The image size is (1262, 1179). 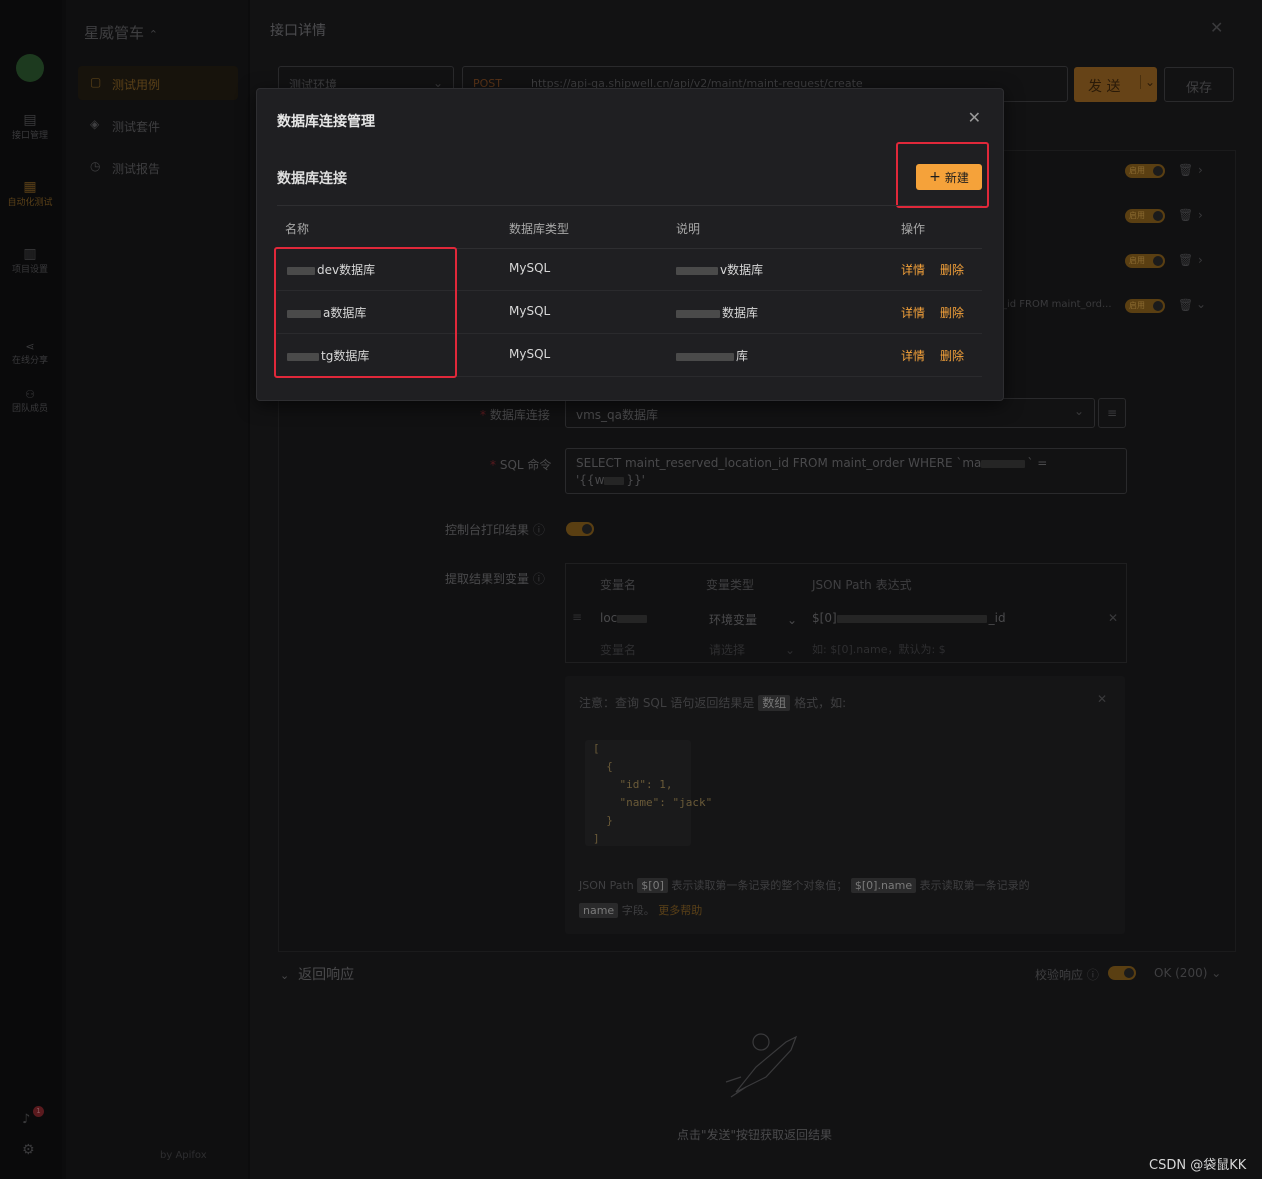 What do you see at coordinates (312, 179) in the screenshot?
I see `section-title: 数据库连接` at bounding box center [312, 179].